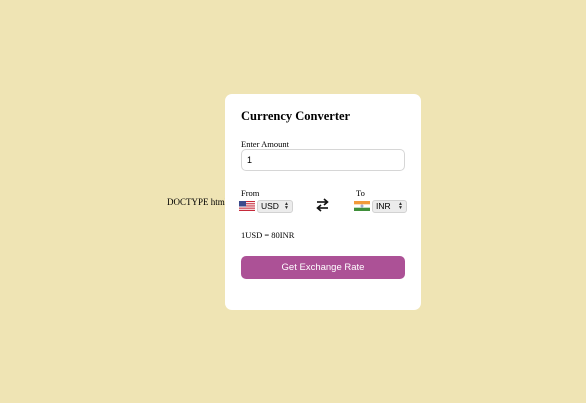 The height and width of the screenshot is (403, 586). What do you see at coordinates (383, 206) in the screenshot?
I see `to-currency-value: INR` at bounding box center [383, 206].